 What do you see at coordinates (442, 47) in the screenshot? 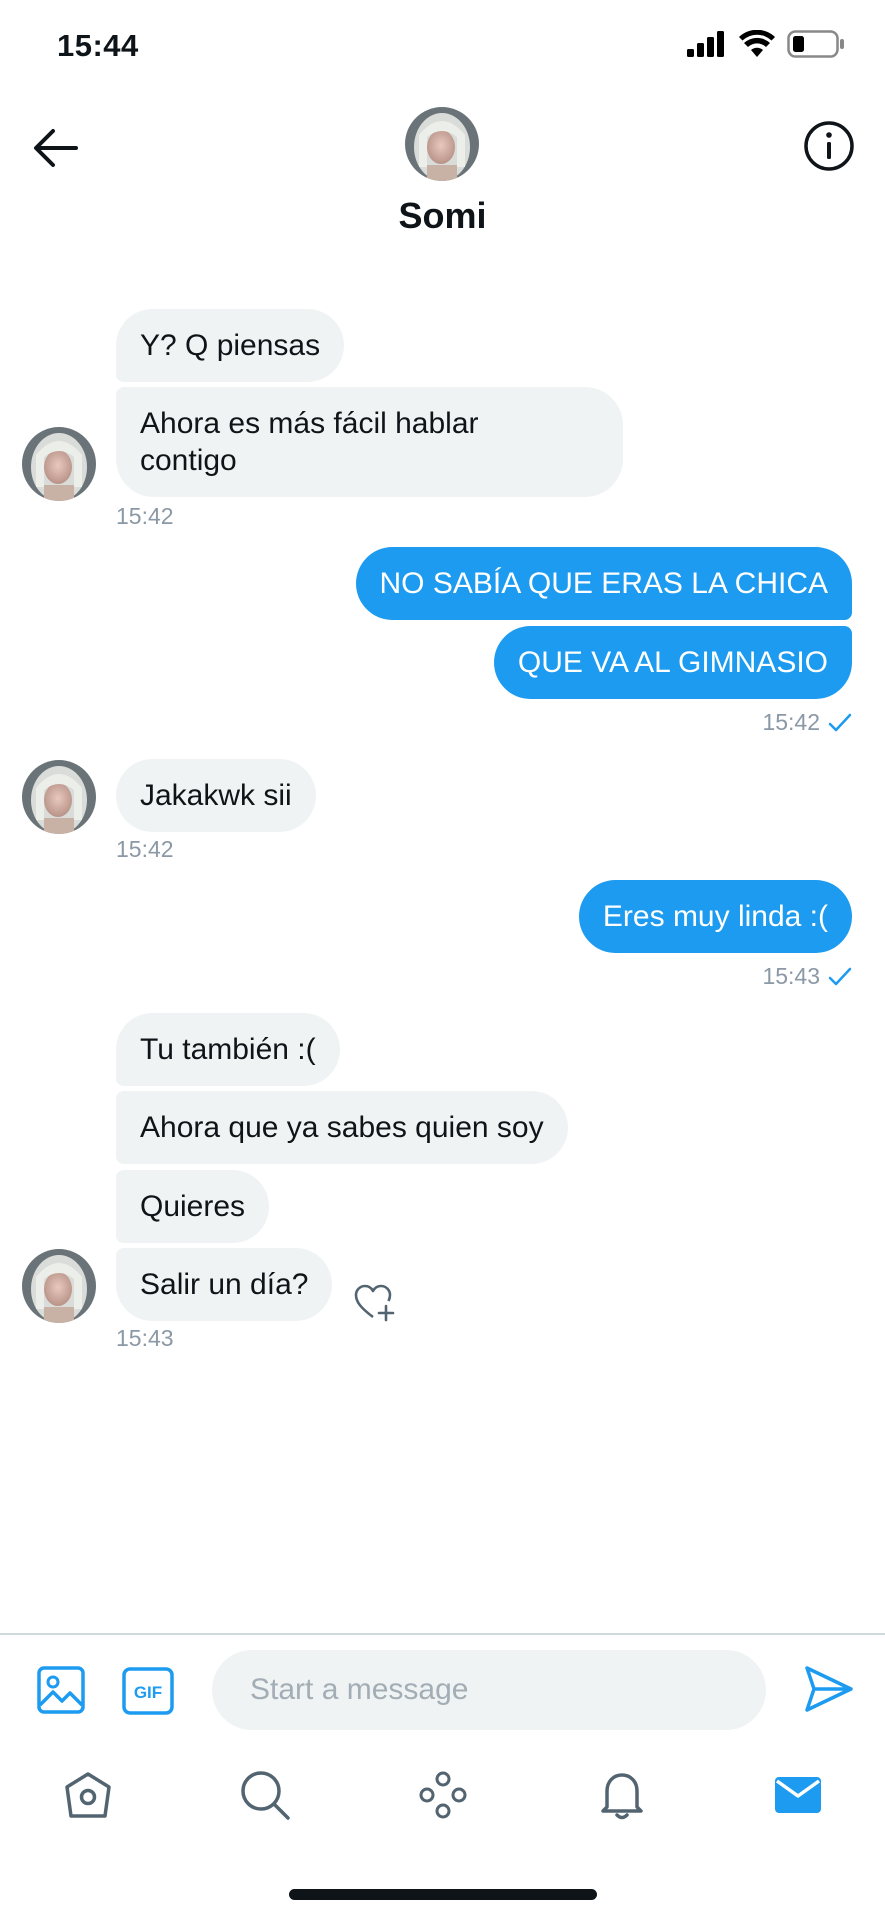
I see `status-bar: 15:44` at bounding box center [442, 47].